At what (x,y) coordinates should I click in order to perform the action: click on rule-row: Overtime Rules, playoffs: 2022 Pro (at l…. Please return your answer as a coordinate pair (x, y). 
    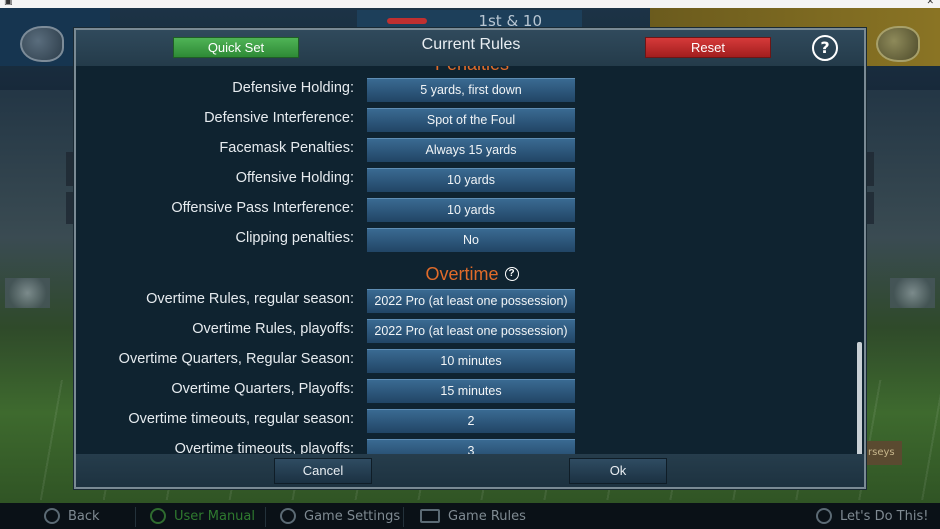
    Looking at the image, I should click on (470, 331).